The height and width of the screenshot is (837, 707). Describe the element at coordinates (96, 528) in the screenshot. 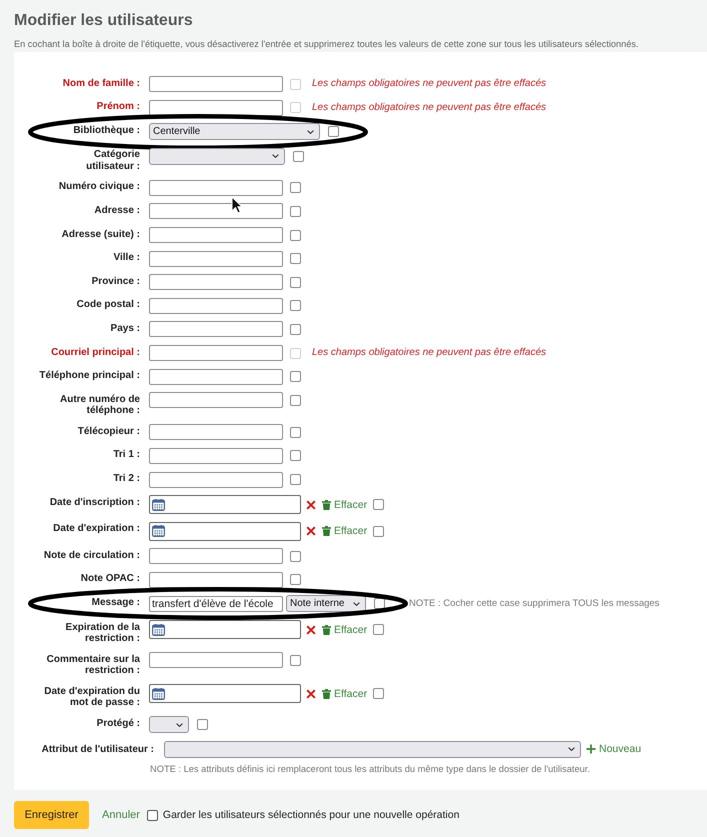

I see `field-label: Date d'expiration :` at that location.